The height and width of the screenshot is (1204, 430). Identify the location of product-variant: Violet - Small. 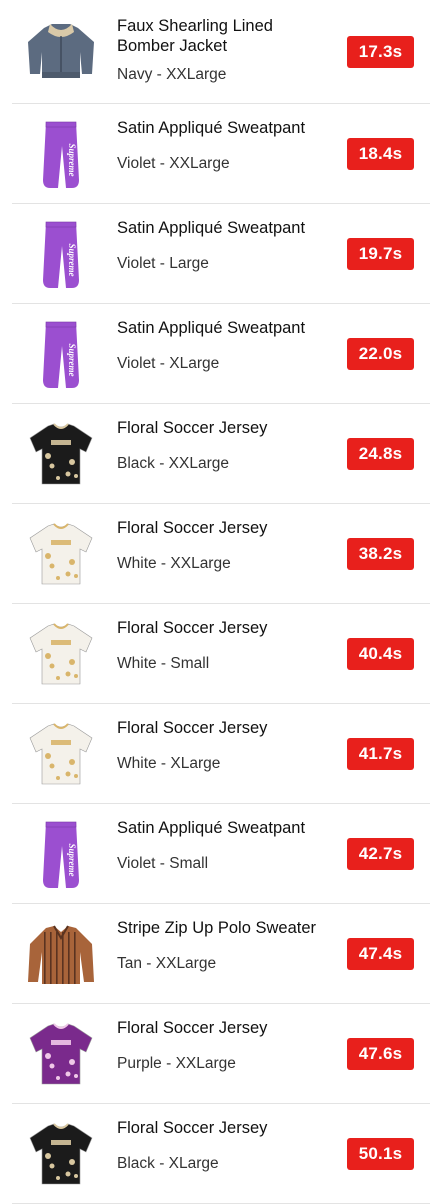
(163, 863).